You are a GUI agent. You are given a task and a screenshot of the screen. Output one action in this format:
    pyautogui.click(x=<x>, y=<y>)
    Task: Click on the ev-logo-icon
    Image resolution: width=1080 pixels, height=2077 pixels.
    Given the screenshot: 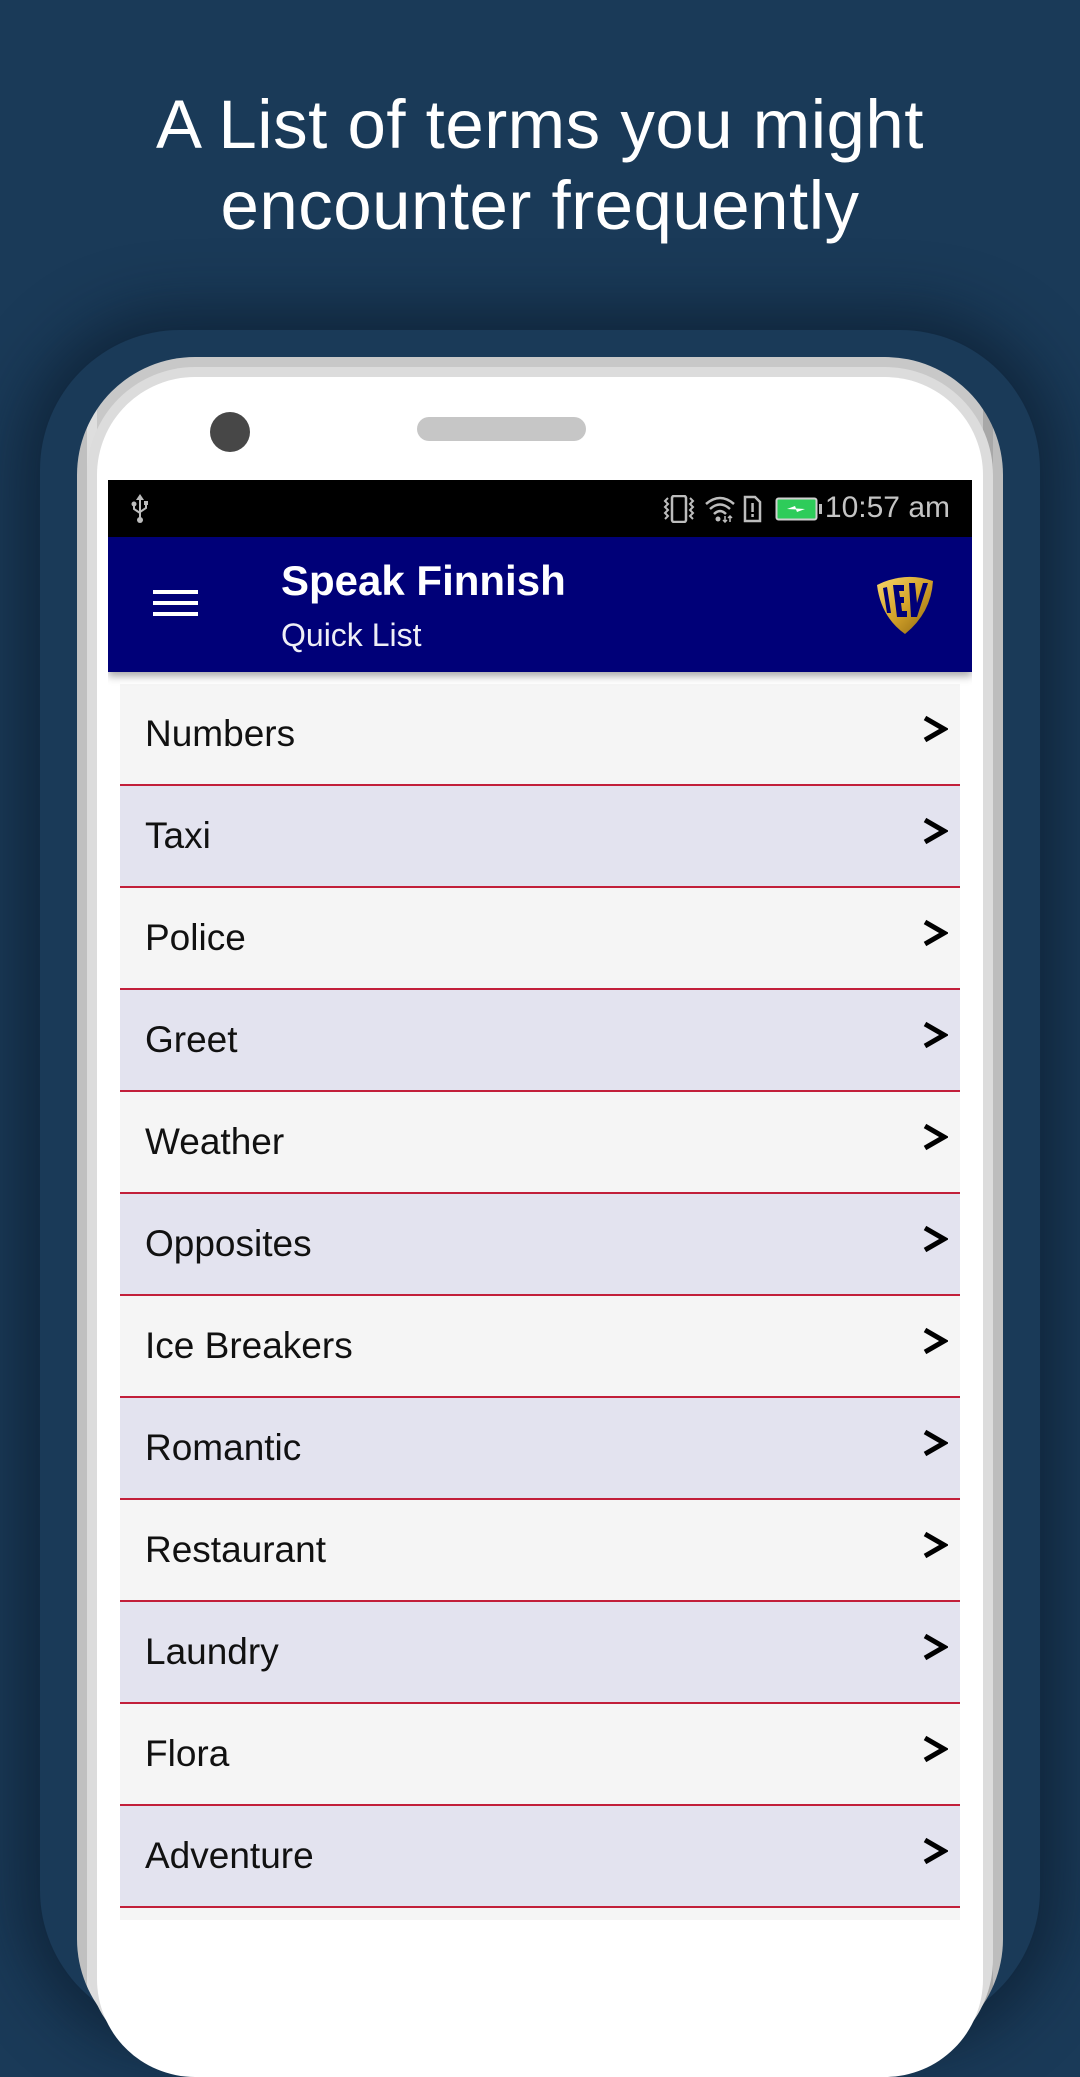 What is the action you would take?
    pyautogui.click(x=905, y=605)
    